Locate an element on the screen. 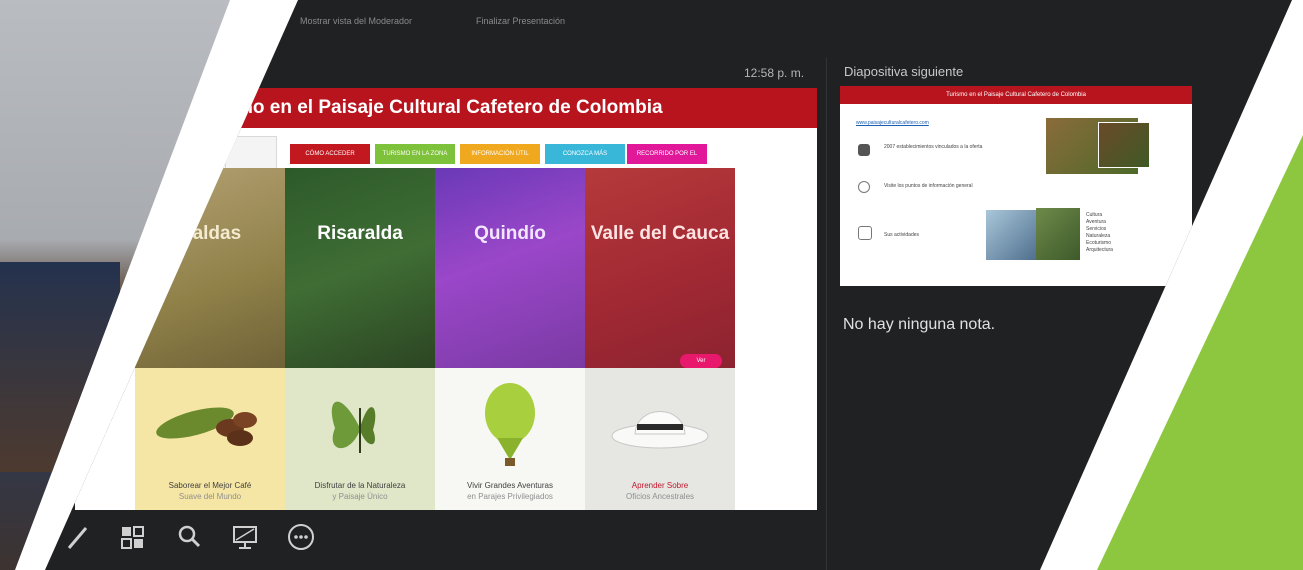  region-risaralda: Risaralda is located at coordinates (360, 268).